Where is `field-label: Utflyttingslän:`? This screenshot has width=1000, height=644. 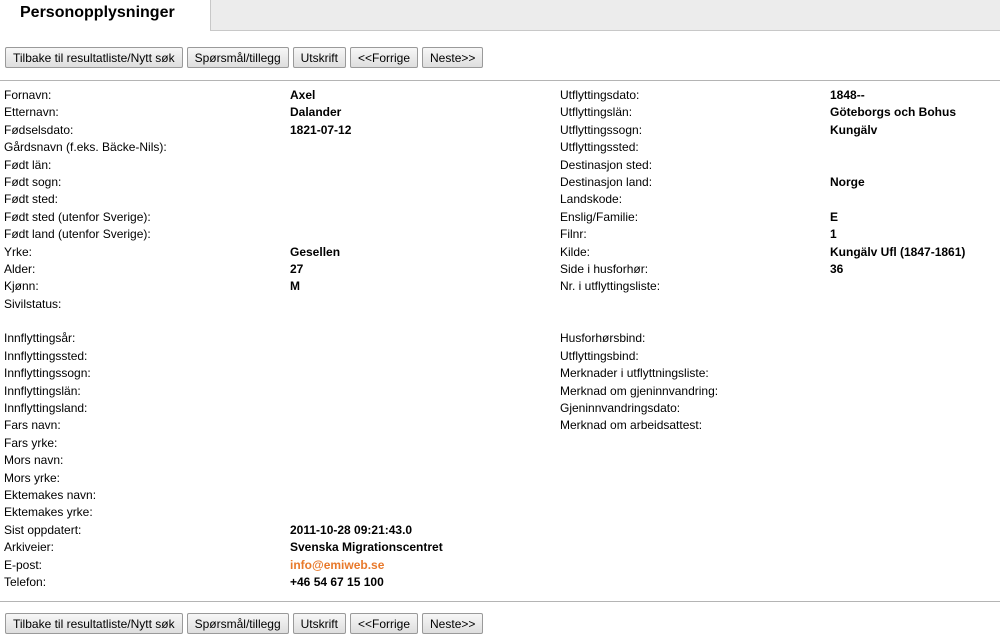
field-label: Utflyttingslän: is located at coordinates (596, 112).